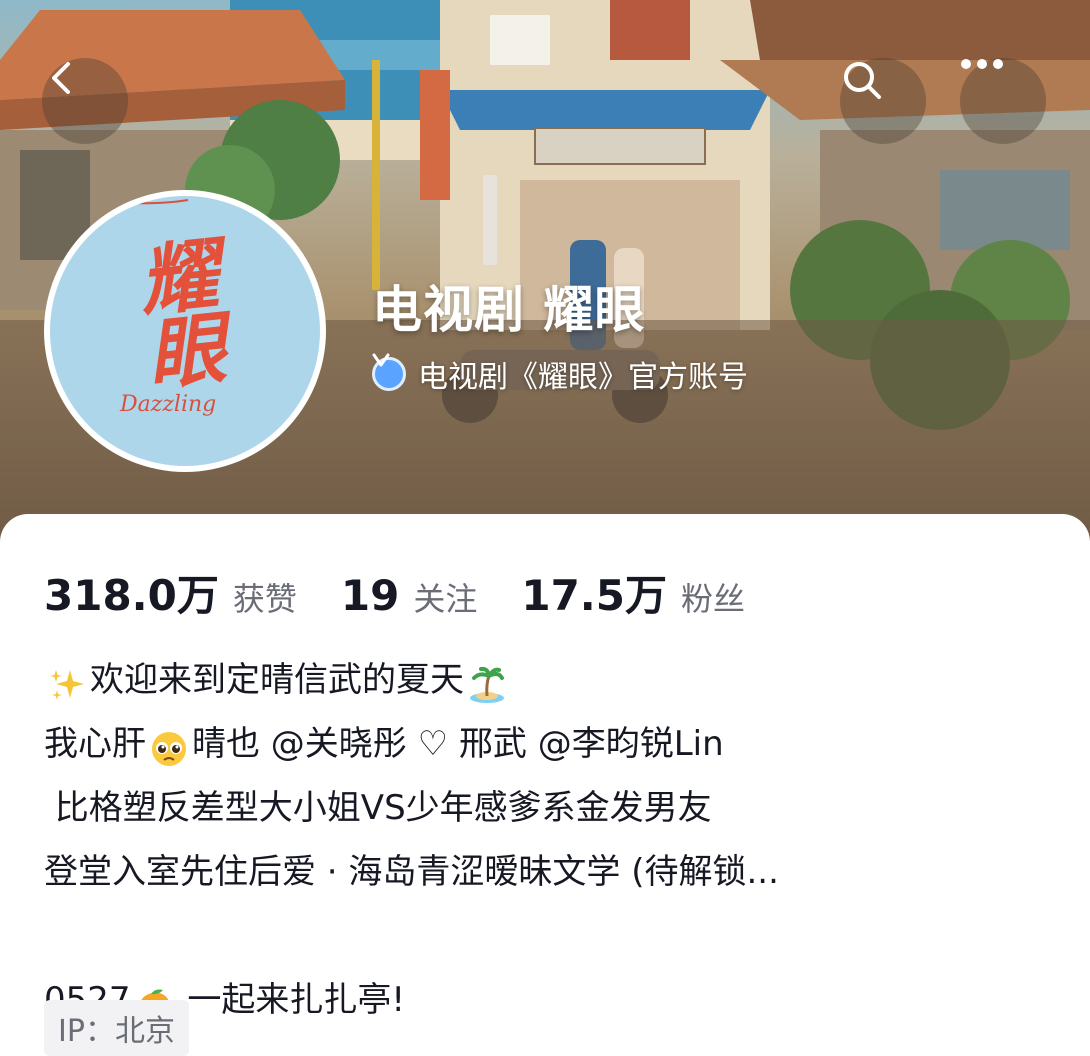  What do you see at coordinates (982, 64) in the screenshot?
I see `more-horizontal-icon` at bounding box center [982, 64].